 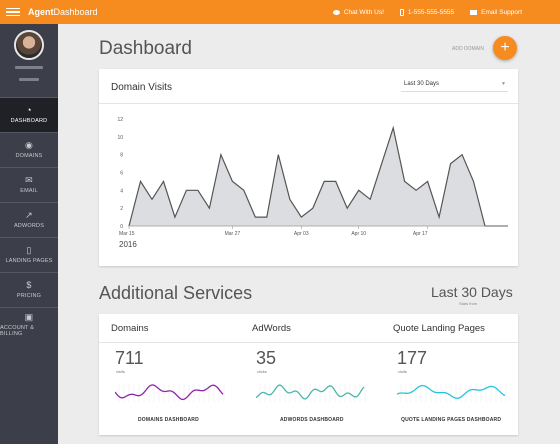 What do you see at coordinates (29, 180) in the screenshot?
I see `envelope-icon: ✉` at bounding box center [29, 180].